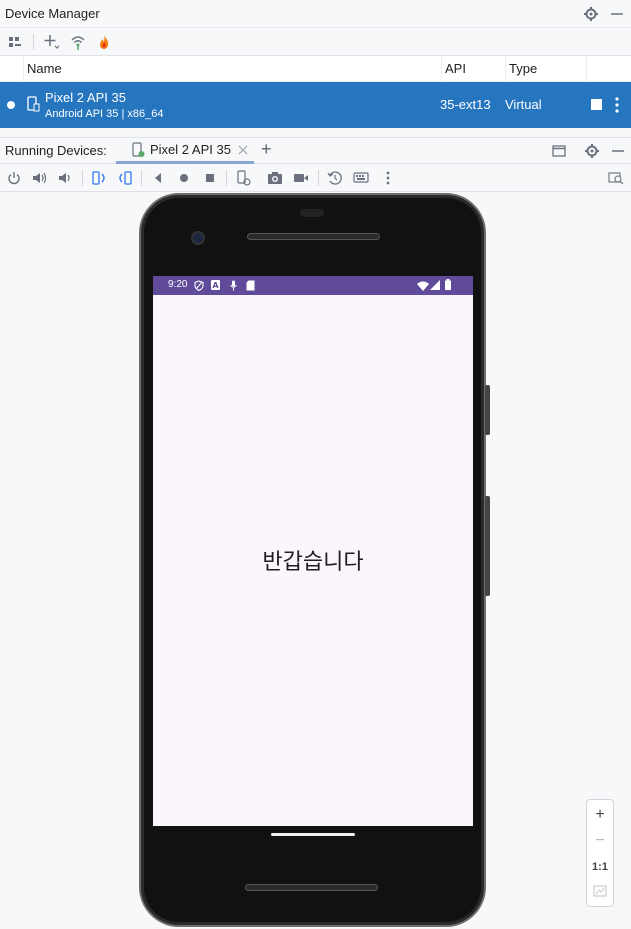 The width and height of the screenshot is (631, 929). Describe the element at coordinates (125, 178) in the screenshot. I see `rotate-right-icon` at that location.